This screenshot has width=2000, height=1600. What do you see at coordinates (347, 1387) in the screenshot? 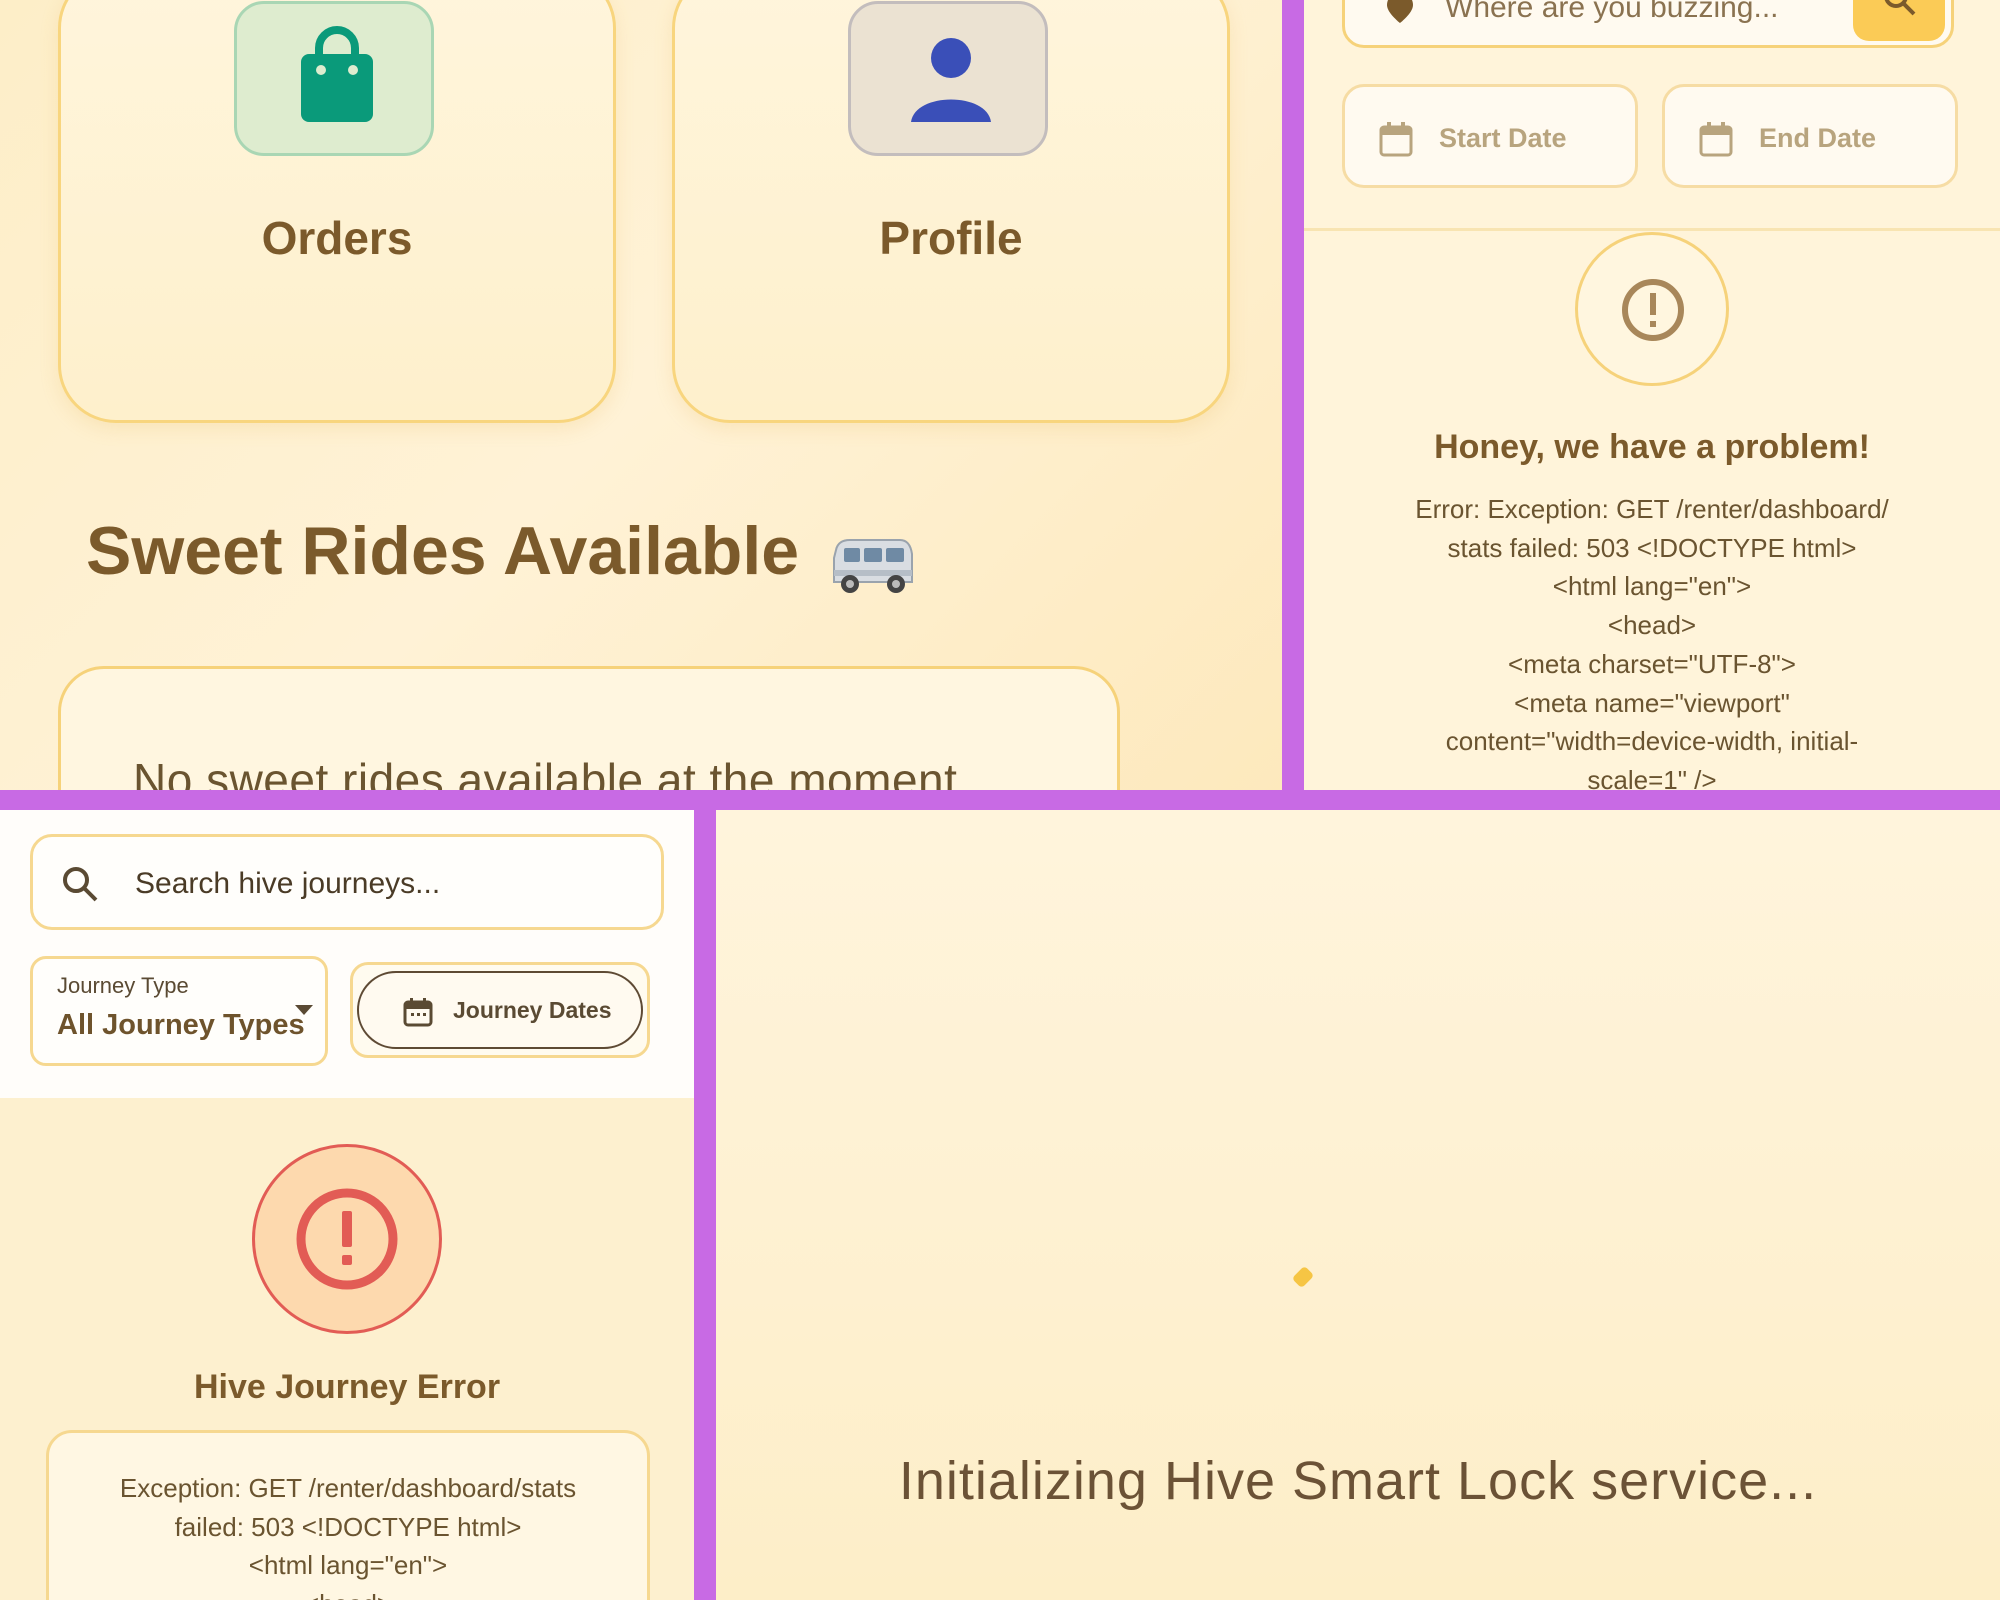
I see `error-title: Hive Journey Error` at bounding box center [347, 1387].